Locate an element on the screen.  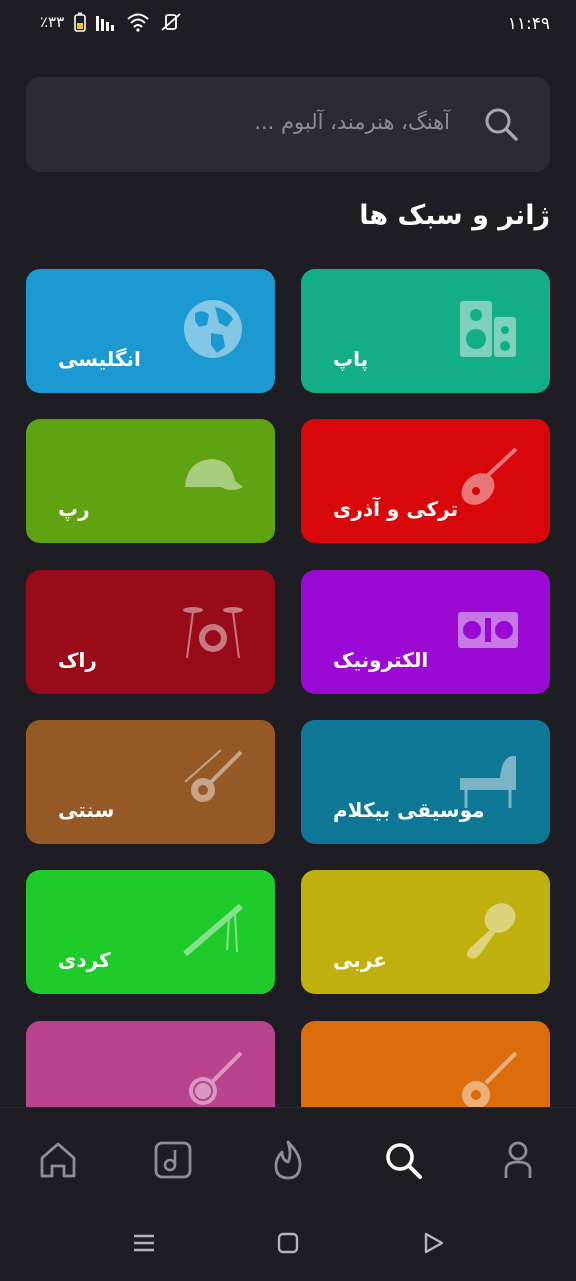
genre-card-rap: رپ is located at coordinates (150, 481).